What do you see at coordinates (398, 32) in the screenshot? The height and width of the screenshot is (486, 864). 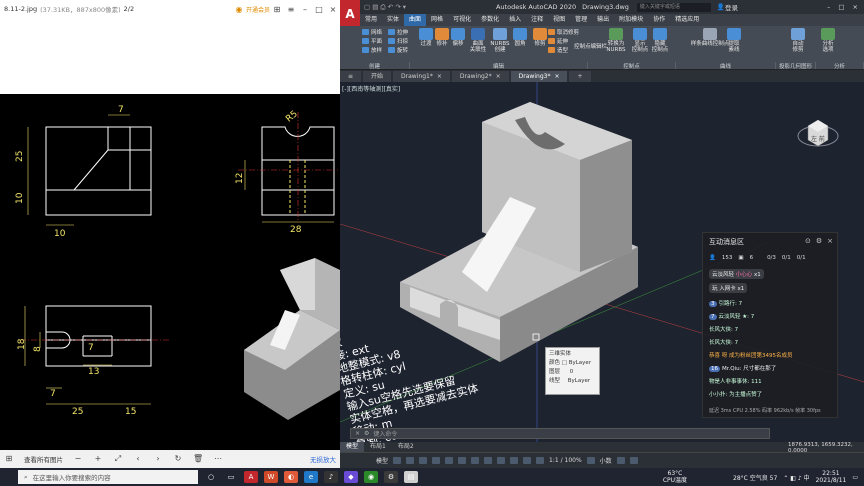 I see `ribbon-small-3: 拉伸` at bounding box center [398, 32].